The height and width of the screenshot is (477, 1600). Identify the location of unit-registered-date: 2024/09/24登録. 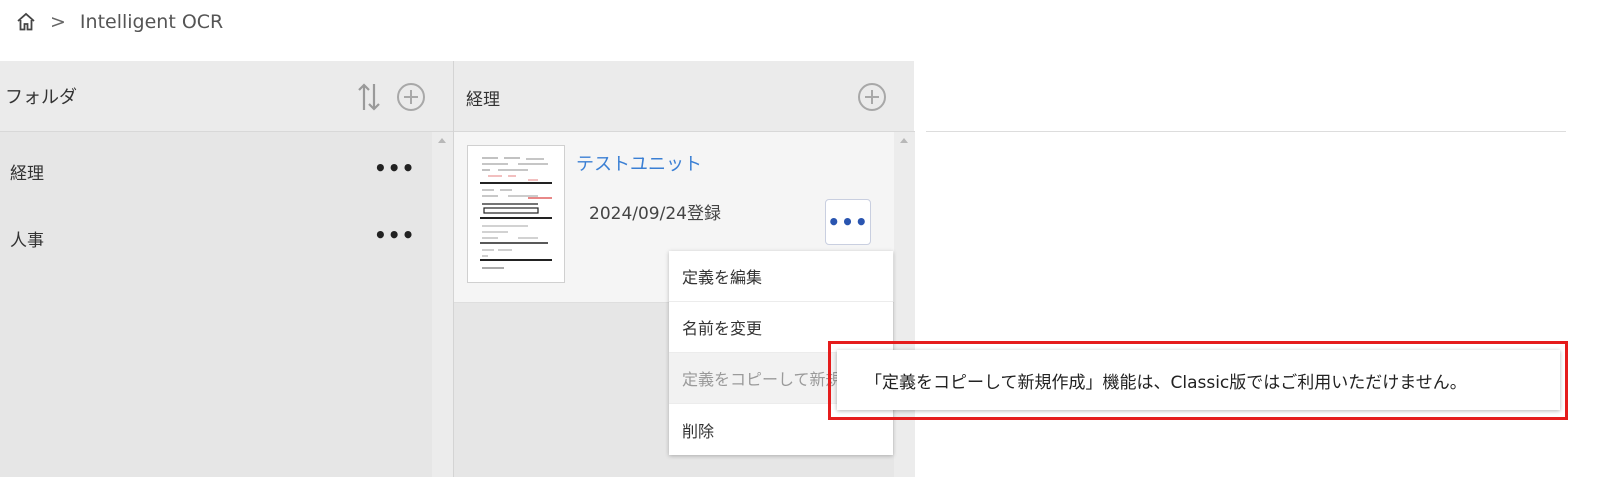
(655, 214).